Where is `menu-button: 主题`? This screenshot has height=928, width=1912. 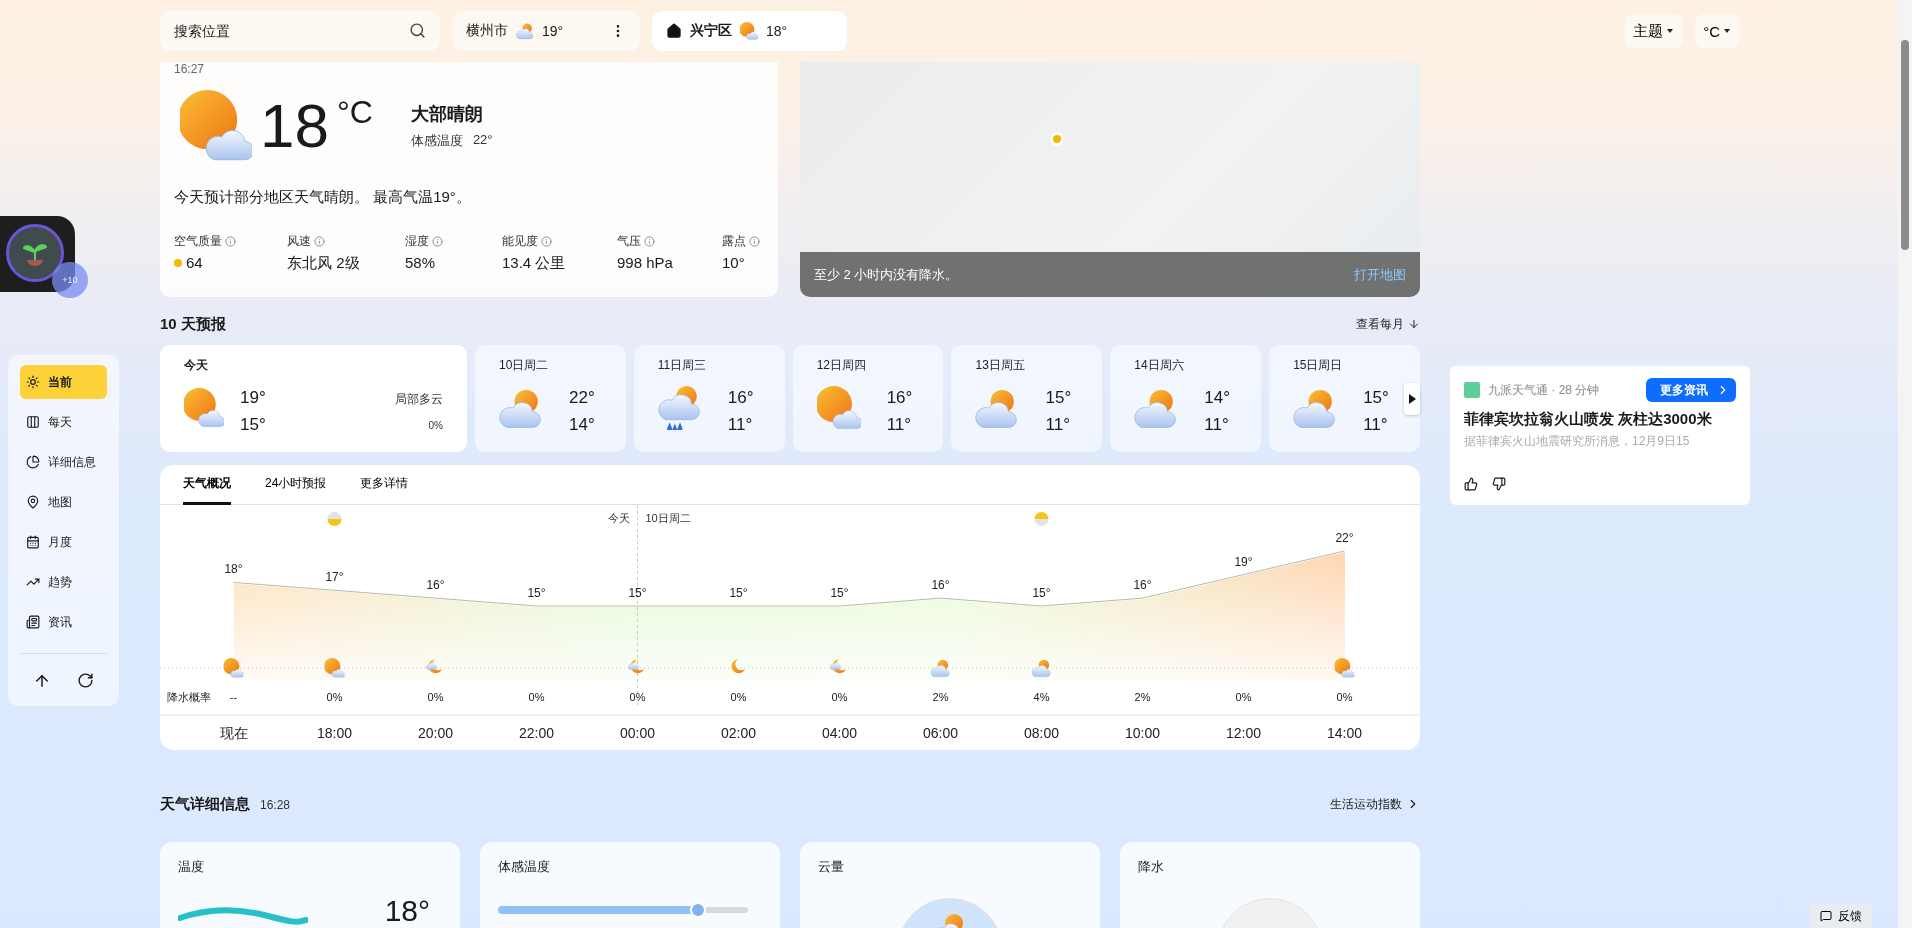 menu-button: 主题 is located at coordinates (1654, 31).